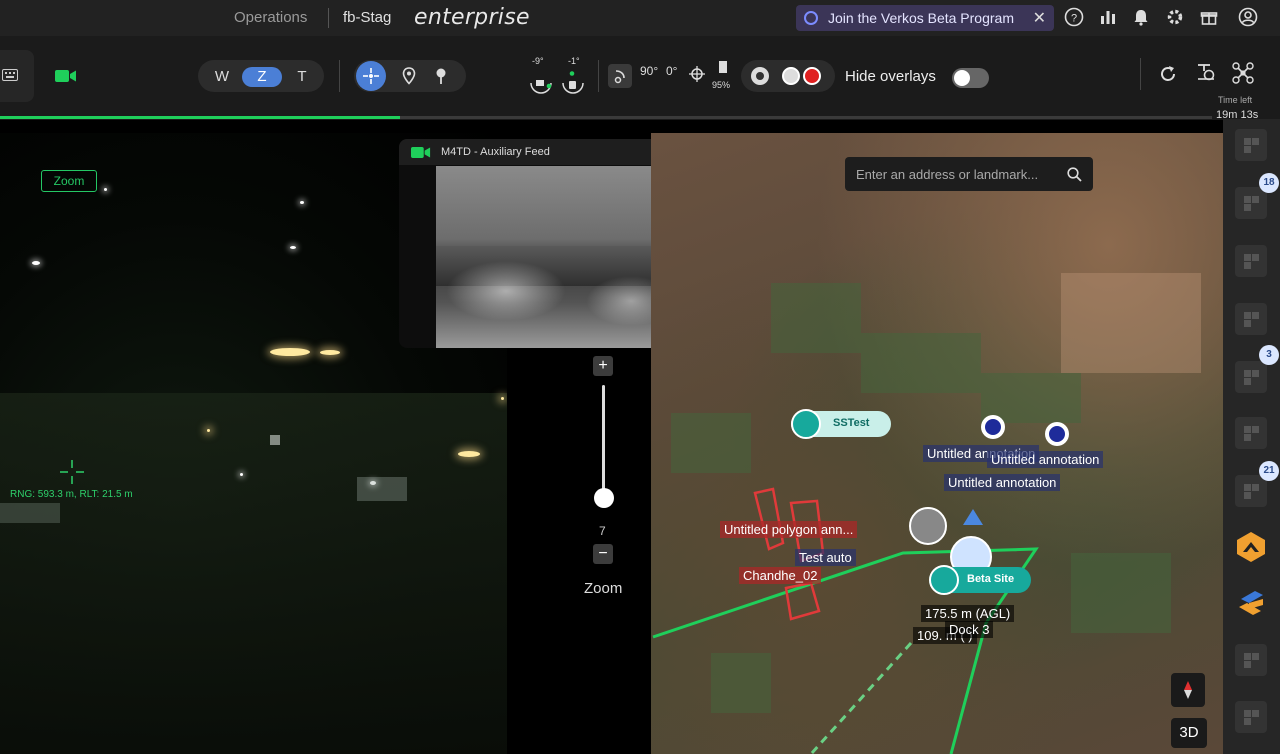 The height and width of the screenshot is (754, 1280). What do you see at coordinates (604, 498) in the screenshot?
I see `zoom-slider-handle` at bounding box center [604, 498].